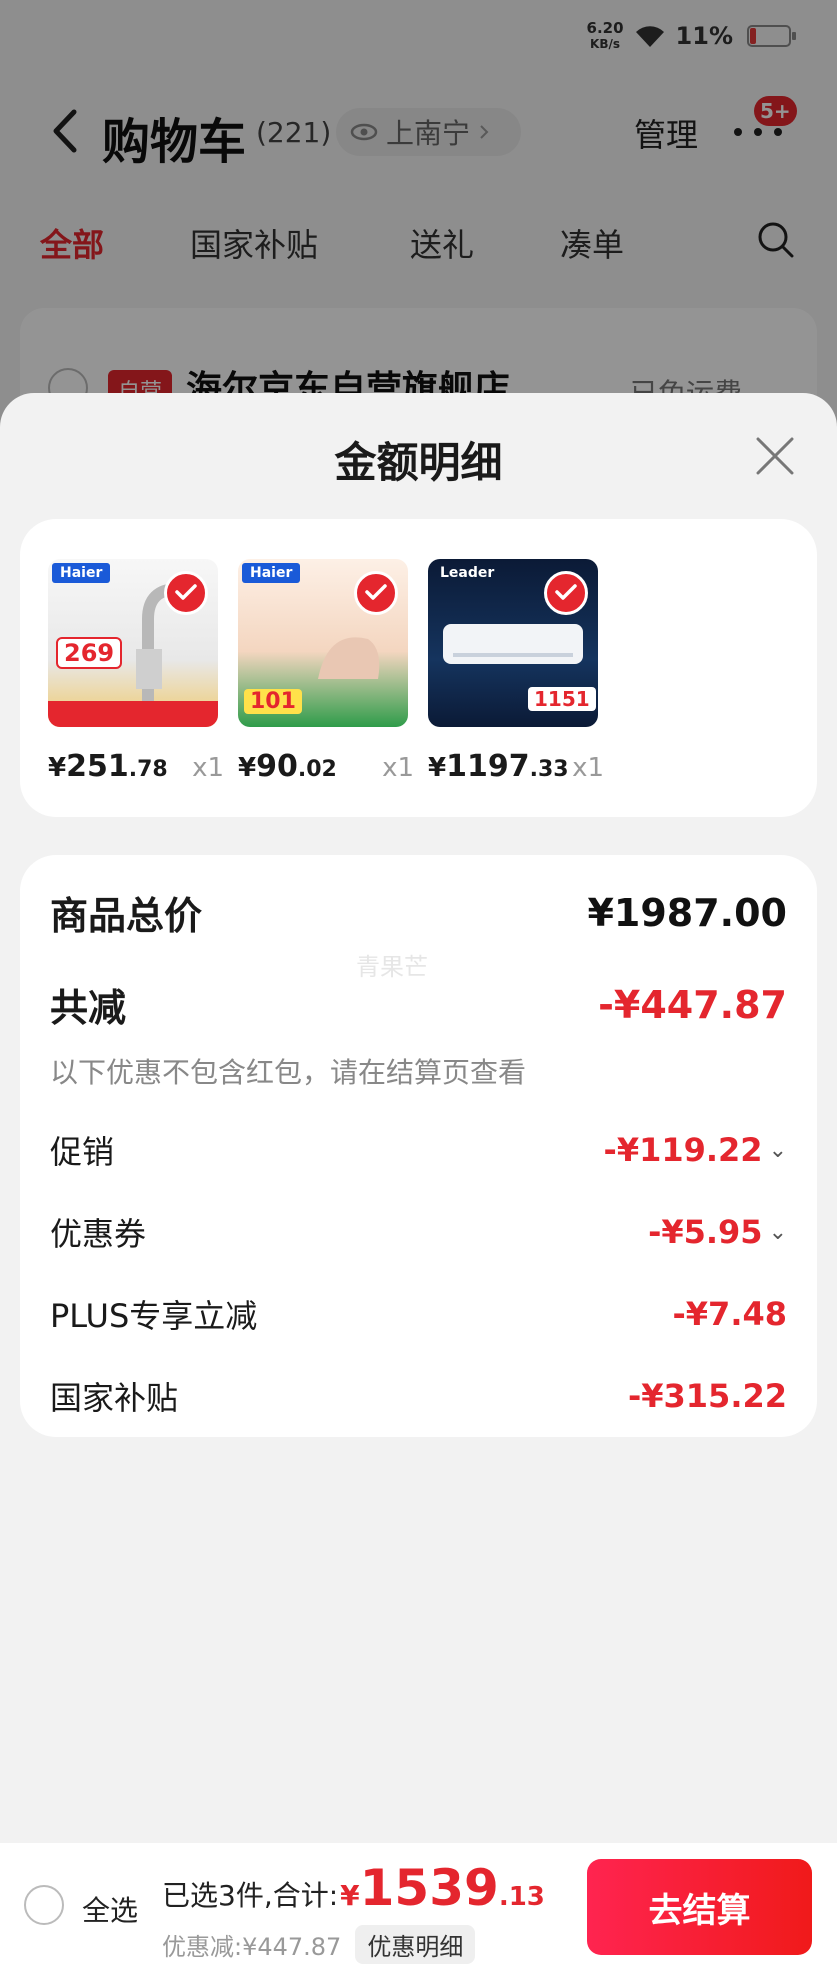  Describe the element at coordinates (88, 1008) in the screenshot. I see `total-discount-label: 共减` at that location.